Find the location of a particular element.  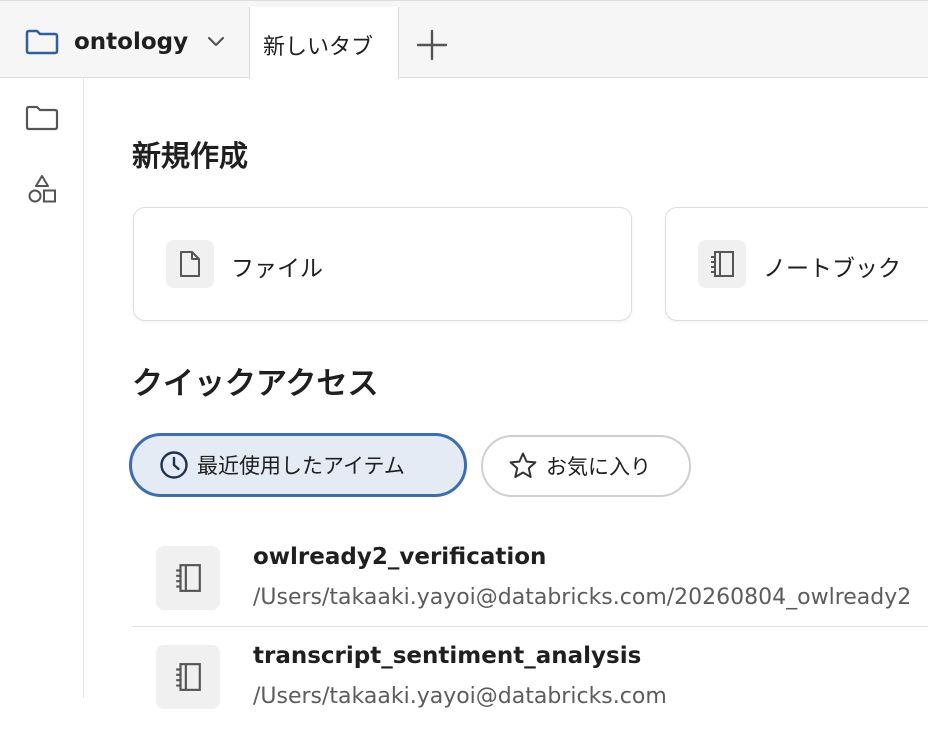

create-notebook-card: ノートブック is located at coordinates (796, 264).